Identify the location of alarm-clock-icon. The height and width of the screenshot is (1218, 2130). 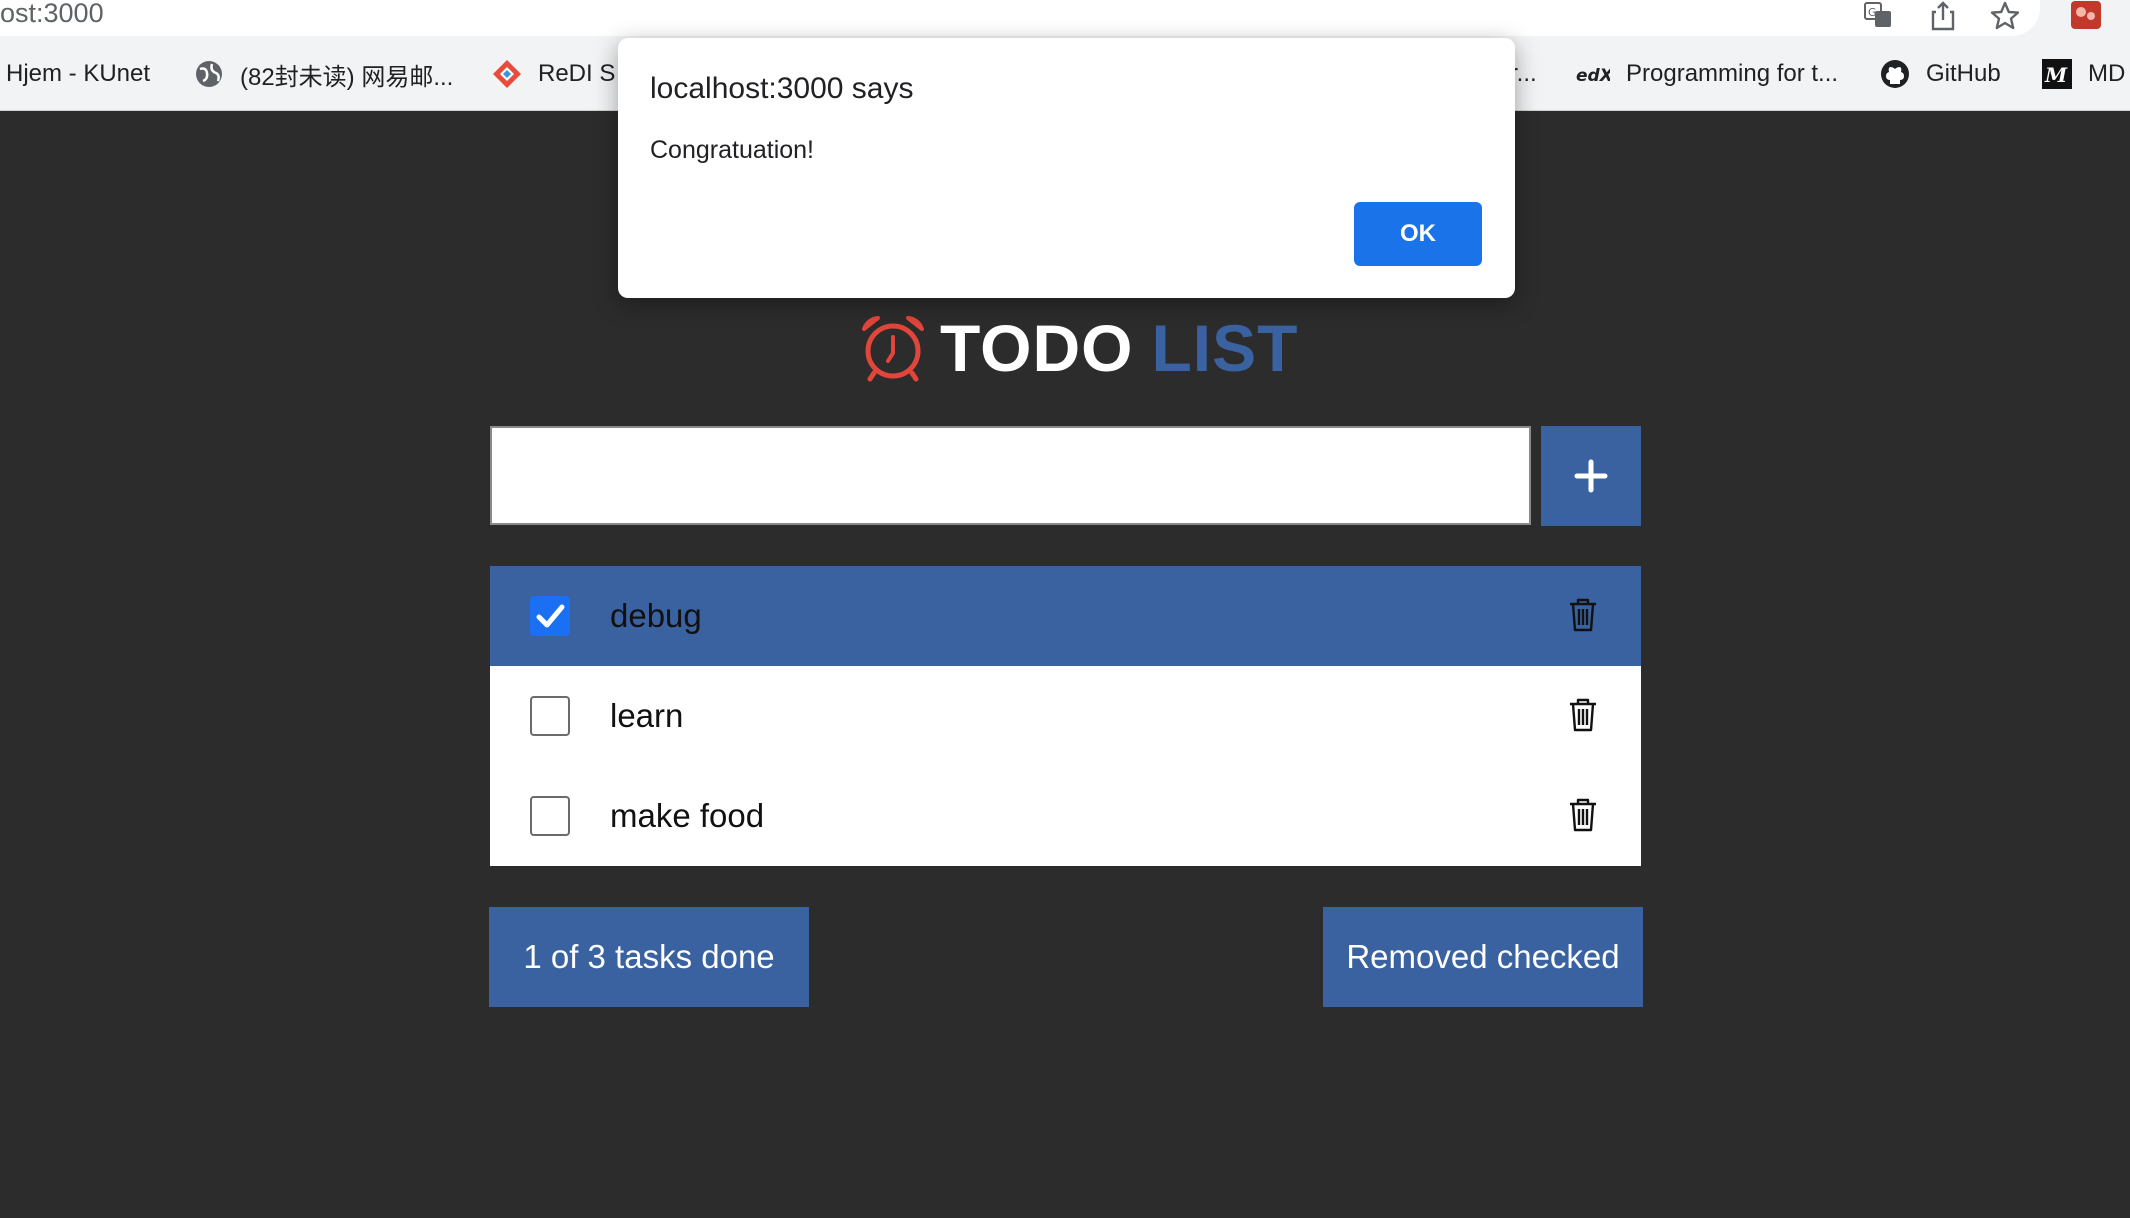
(893, 348).